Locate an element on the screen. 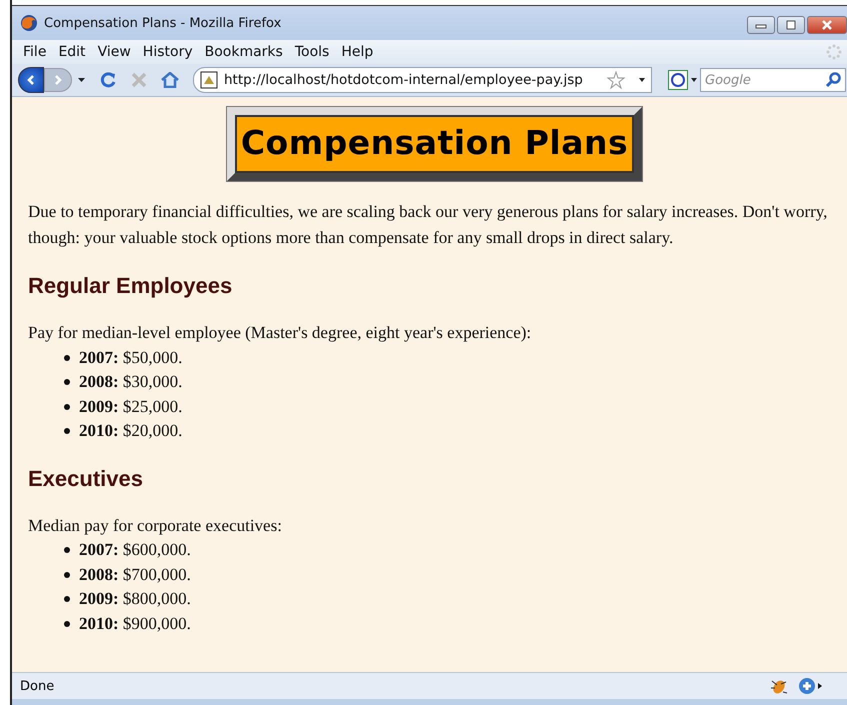 Image resolution: width=847 pixels, height=705 pixels. address-field: http://localhost/hotdotcom-internal/employee-pay.jsp is located at coordinates (422, 80).